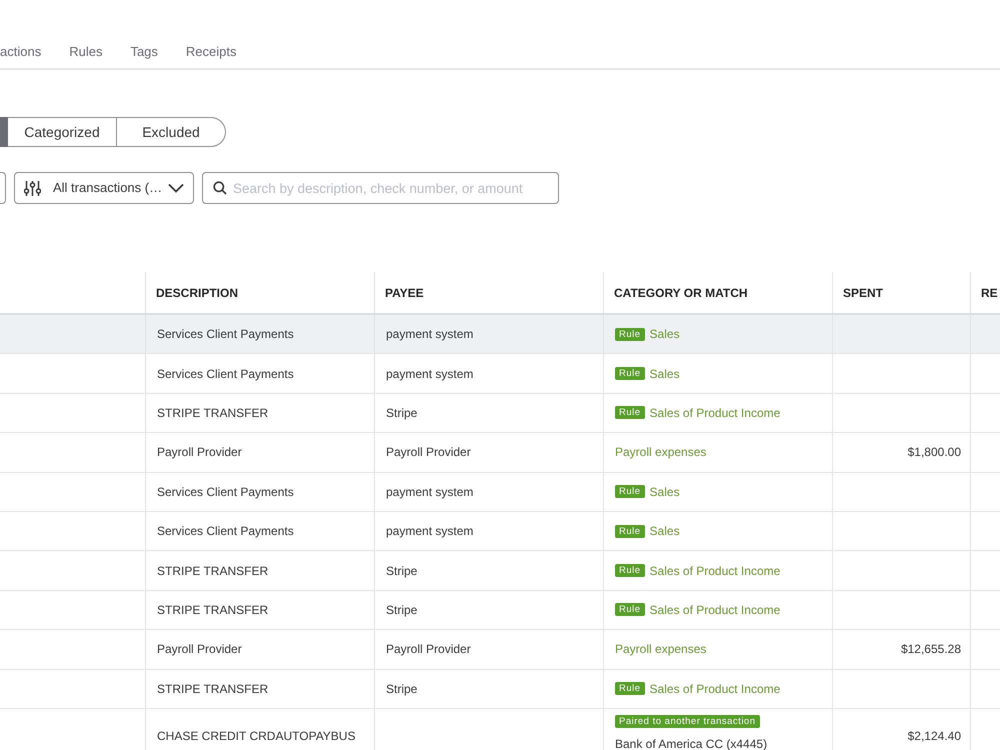 The image size is (1000, 750). Describe the element at coordinates (687, 721) in the screenshot. I see `status-badge: Paired to another transaction` at that location.